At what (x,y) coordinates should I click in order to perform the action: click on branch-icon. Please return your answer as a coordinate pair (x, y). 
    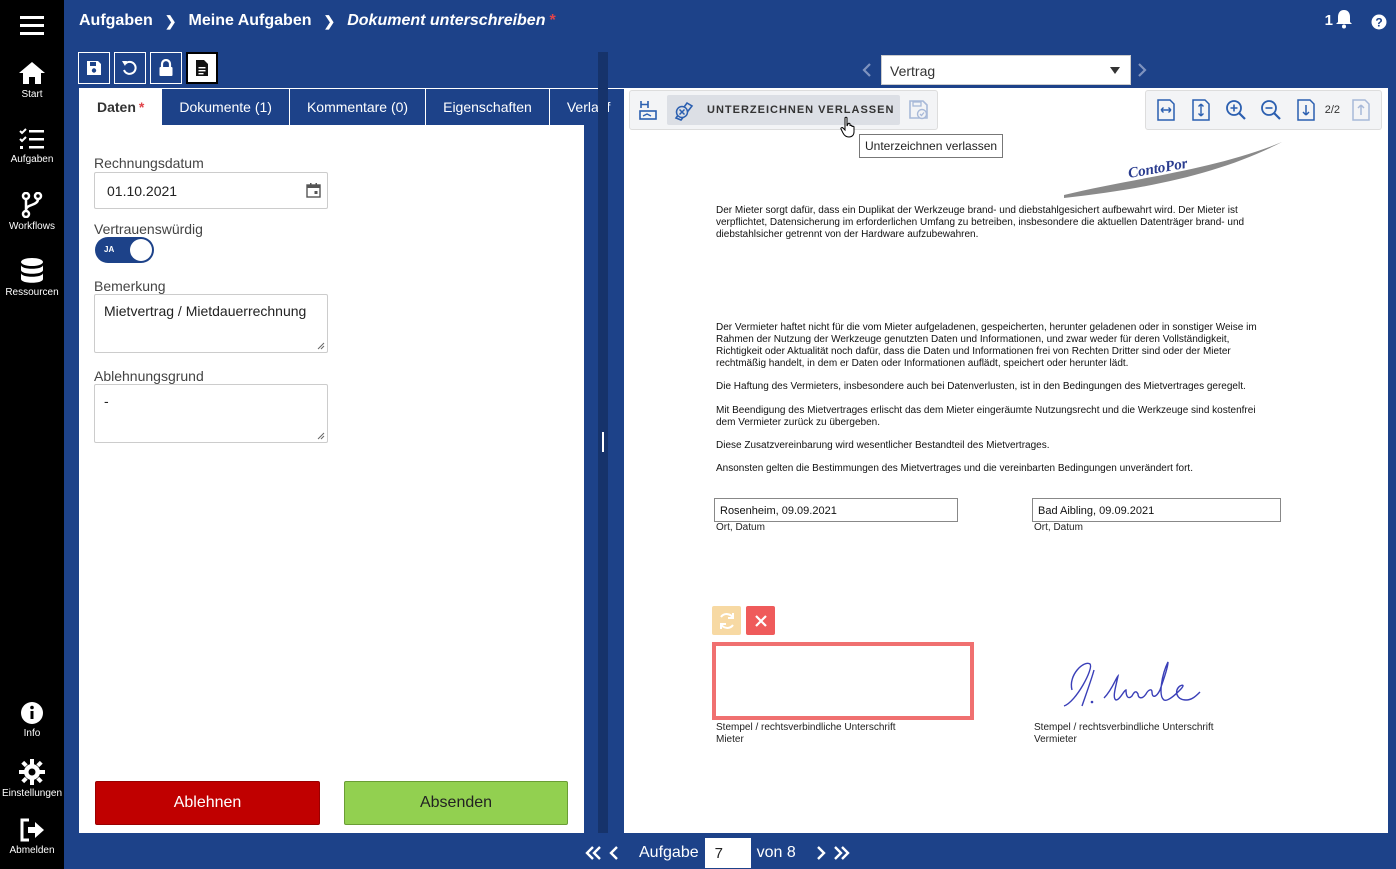
    Looking at the image, I should click on (32, 205).